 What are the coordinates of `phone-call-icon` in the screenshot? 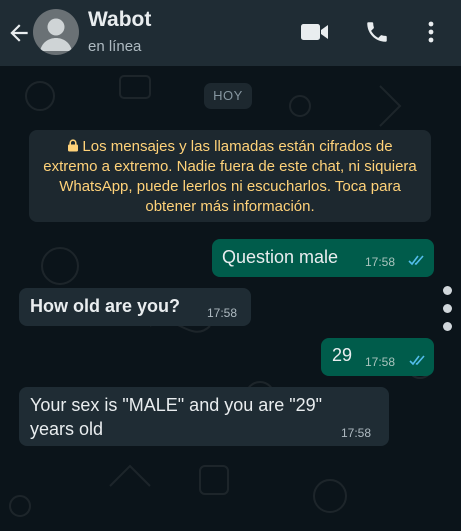 It's located at (377, 32).